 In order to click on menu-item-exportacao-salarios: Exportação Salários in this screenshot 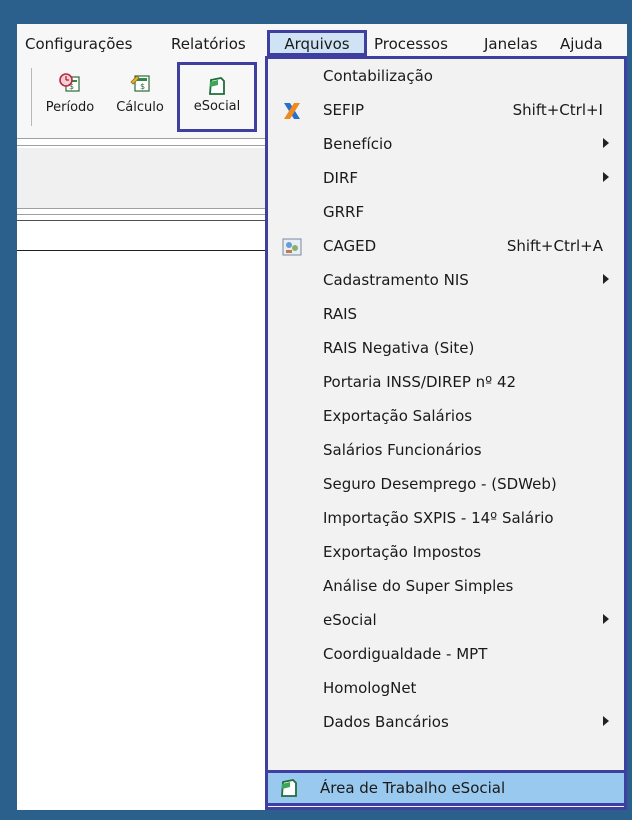, I will do `click(446, 416)`.